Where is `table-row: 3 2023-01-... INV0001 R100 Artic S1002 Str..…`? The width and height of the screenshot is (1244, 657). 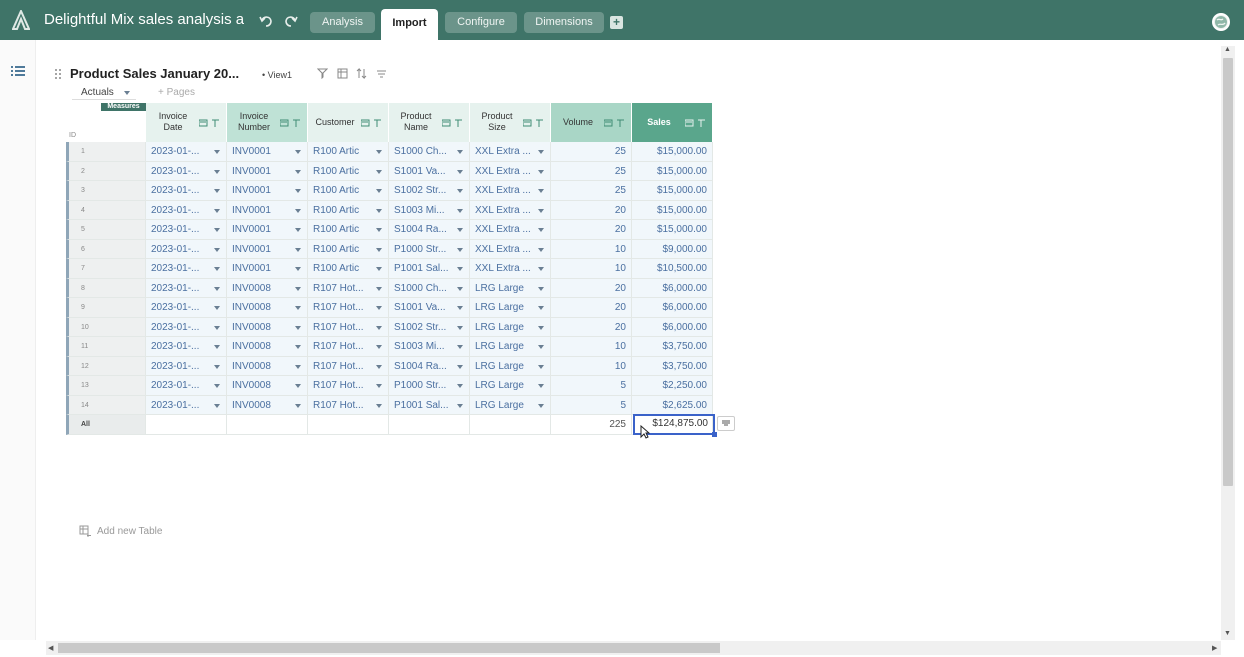 table-row: 3 2023-01-... INV0001 R100 Artic S1002 Str..… is located at coordinates (390, 191).